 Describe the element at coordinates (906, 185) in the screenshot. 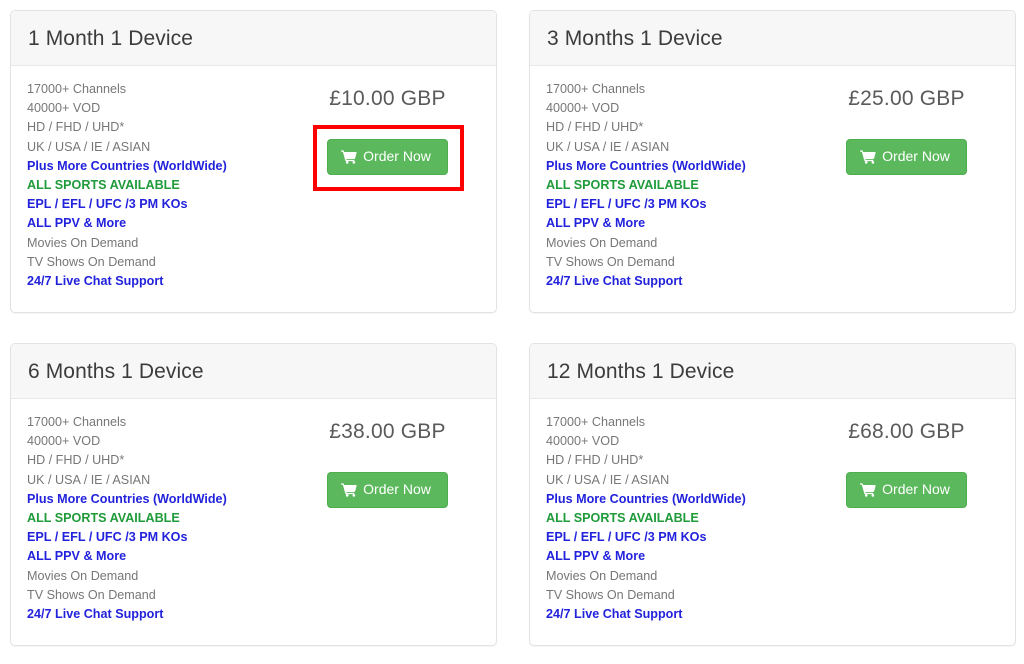

I see `price-and-order-column: £25.00 GBP Order Now` at that location.